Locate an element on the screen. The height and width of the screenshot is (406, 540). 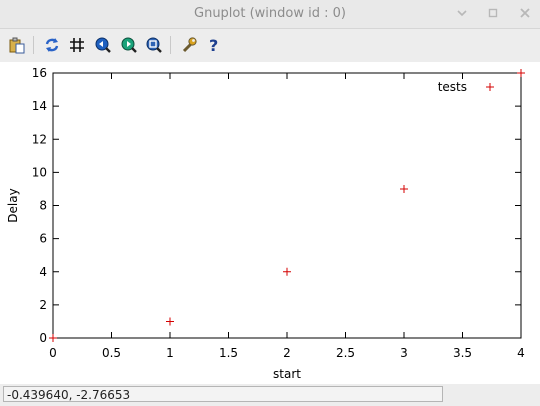
x-tick-label: 2.5 is located at coordinates (345, 353).